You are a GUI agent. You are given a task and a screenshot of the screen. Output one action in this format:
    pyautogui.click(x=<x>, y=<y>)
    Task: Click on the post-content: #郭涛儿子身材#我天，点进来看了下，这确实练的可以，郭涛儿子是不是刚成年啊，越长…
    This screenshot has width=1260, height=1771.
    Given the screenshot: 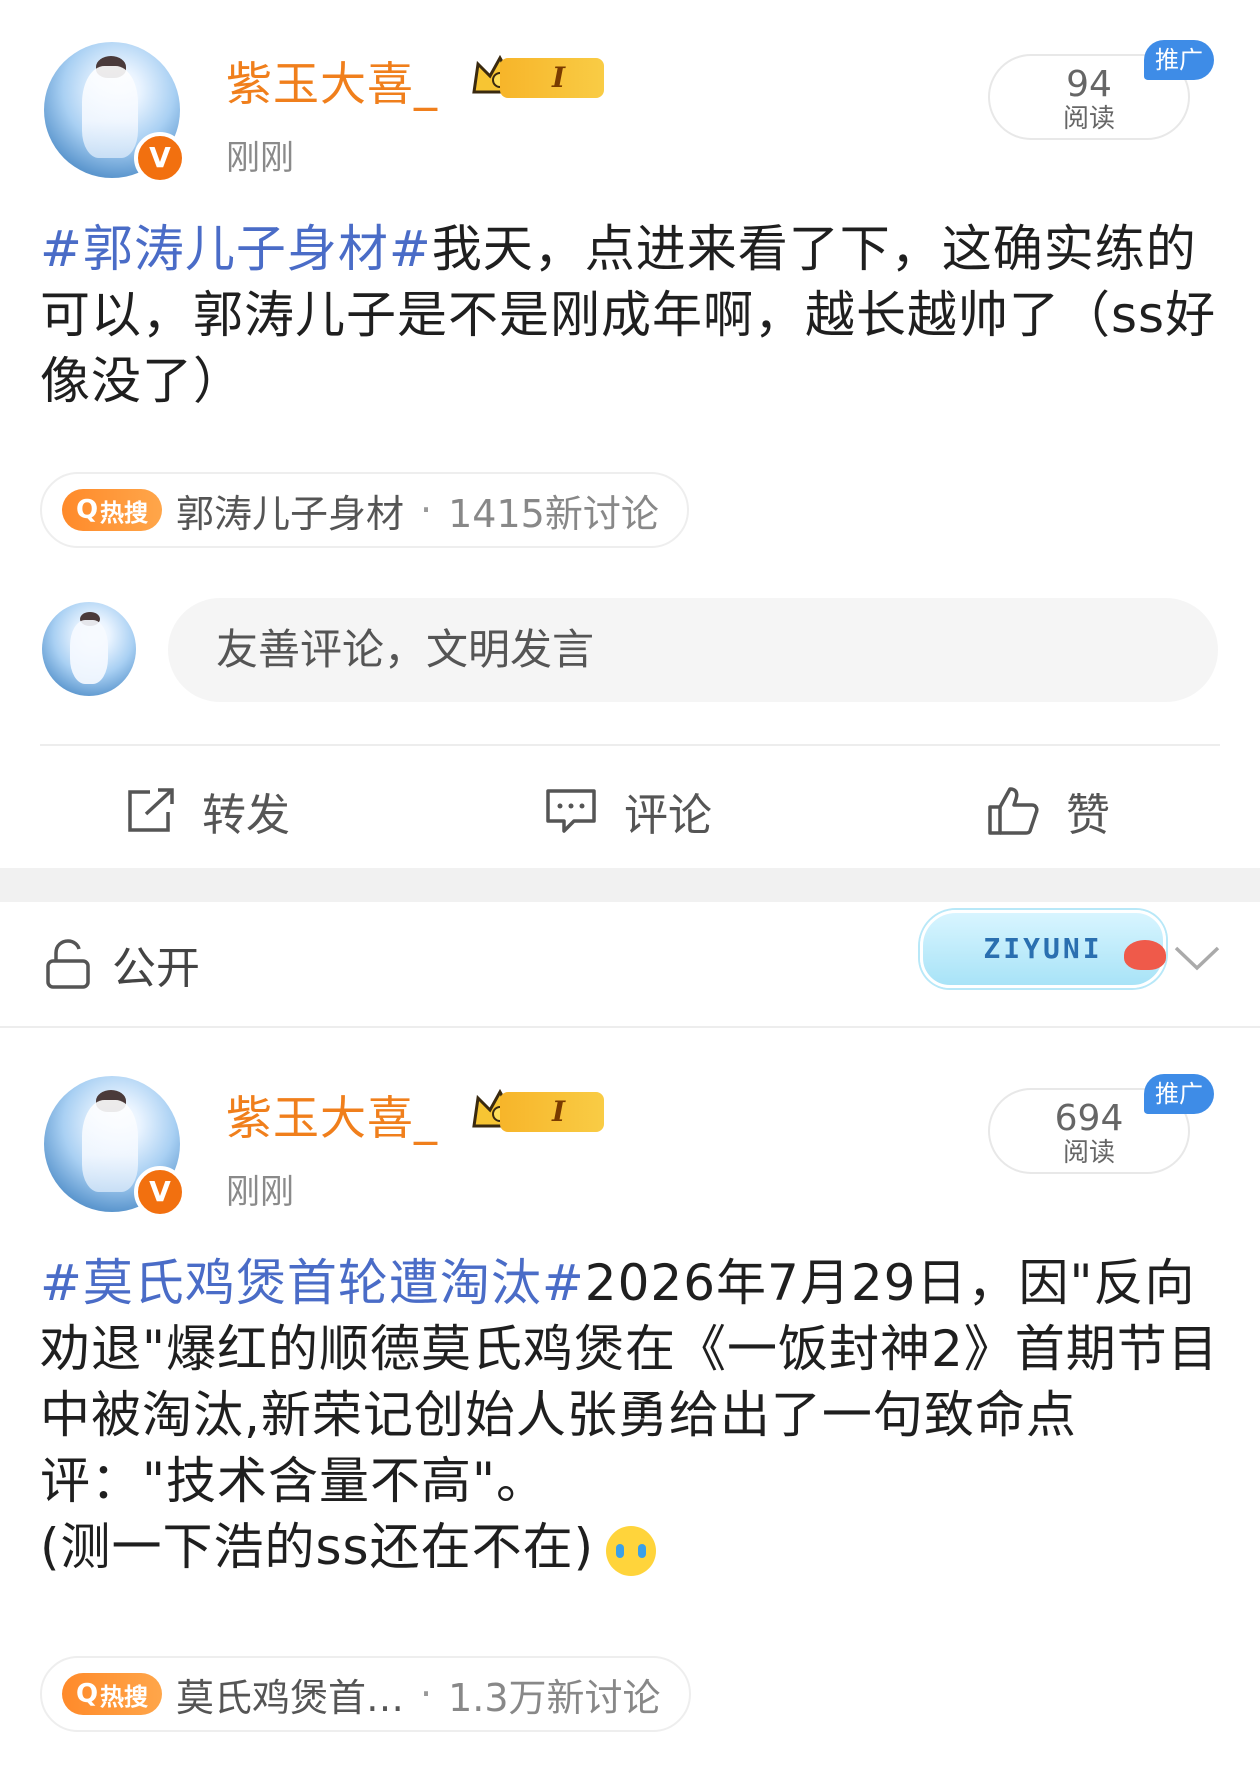 What is the action you would take?
    pyautogui.click(x=630, y=315)
    